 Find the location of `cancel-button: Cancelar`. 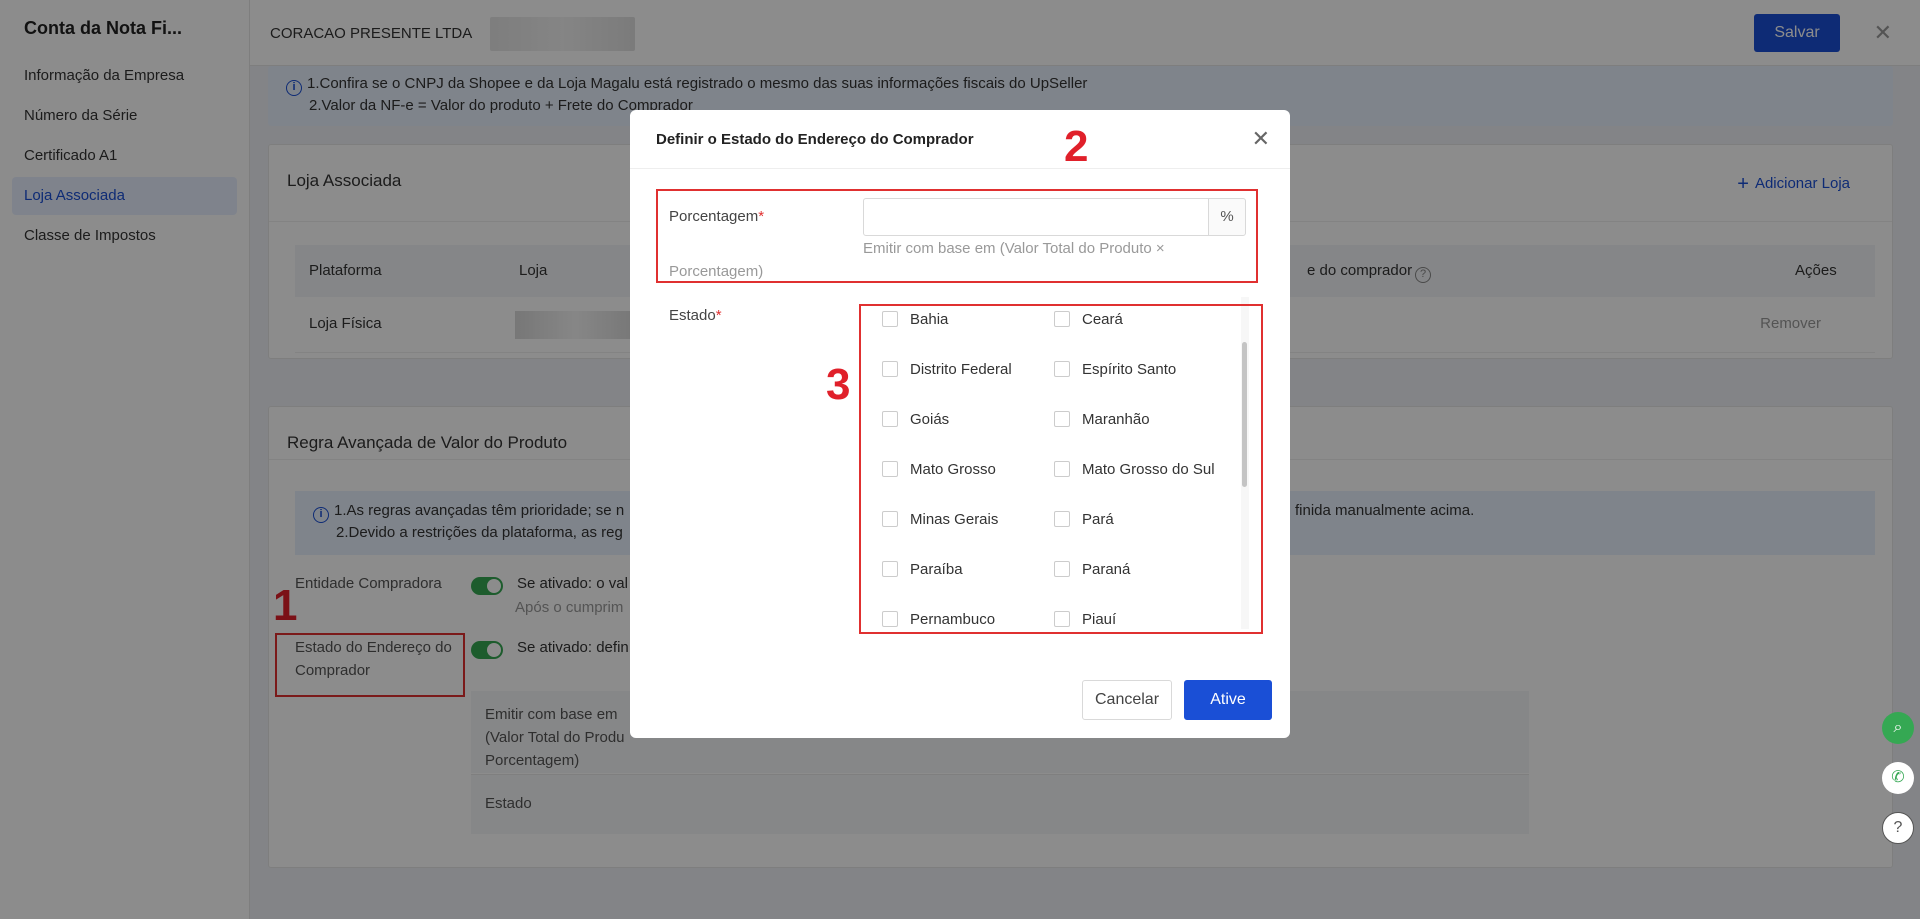

cancel-button: Cancelar is located at coordinates (1127, 700).